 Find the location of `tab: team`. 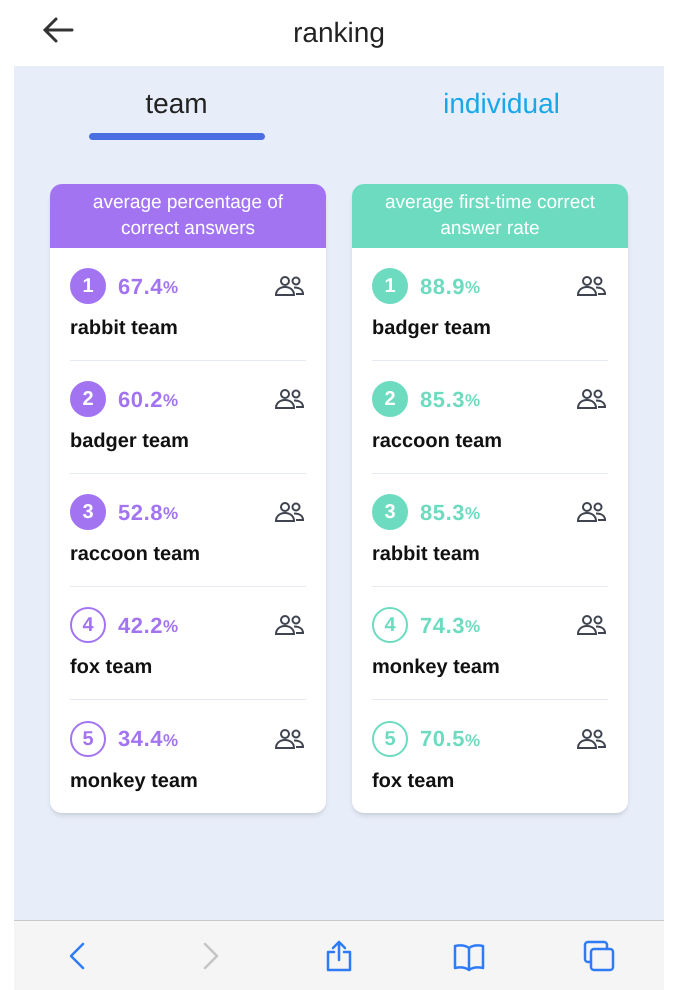

tab: team is located at coordinates (176, 103).